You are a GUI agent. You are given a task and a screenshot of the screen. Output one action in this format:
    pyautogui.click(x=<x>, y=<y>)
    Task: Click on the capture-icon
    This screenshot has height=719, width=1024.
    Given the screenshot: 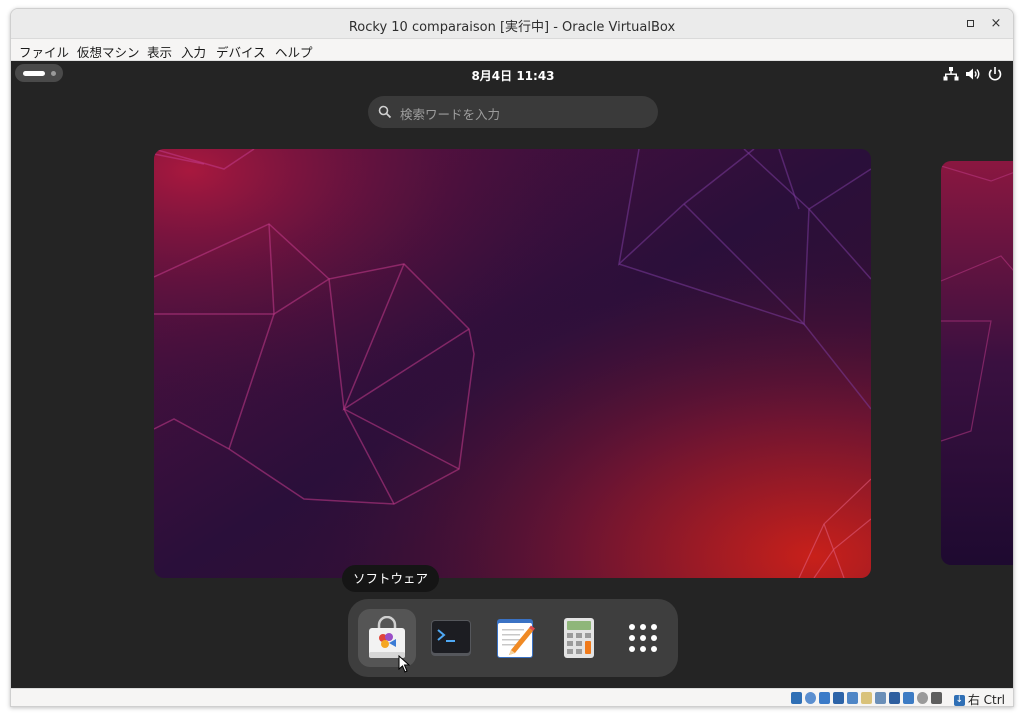 What is the action you would take?
    pyautogui.click(x=908, y=698)
    